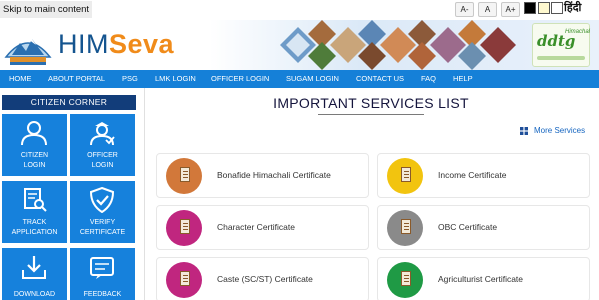 This screenshot has height=300, width=599. I want to click on contrast-normal-toggle, so click(557, 8).